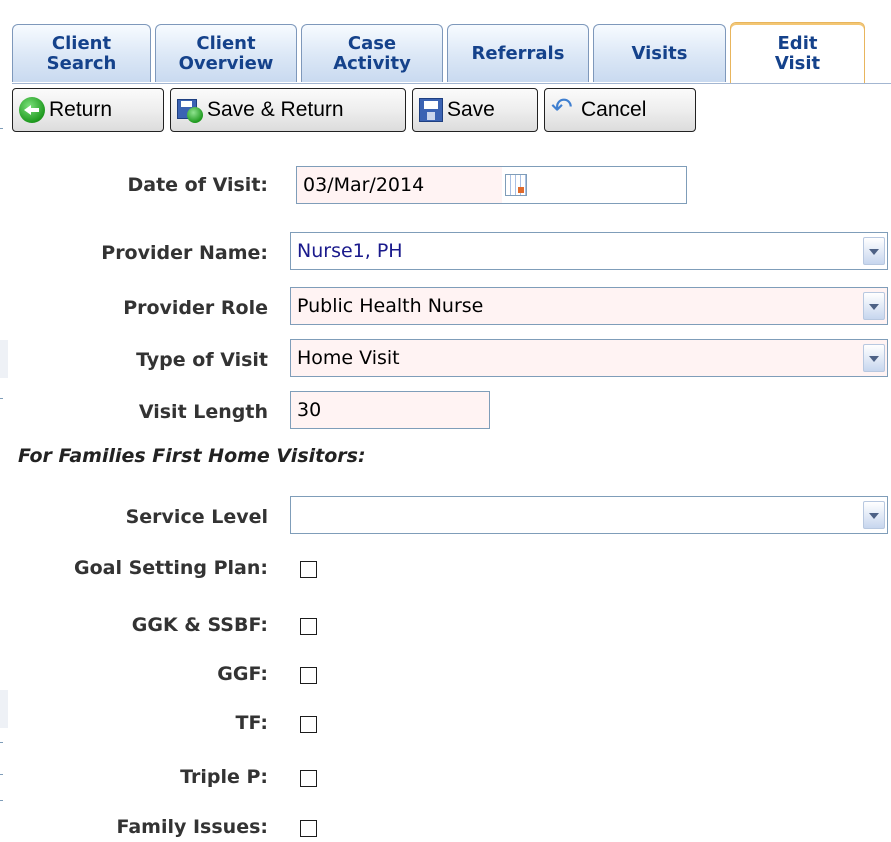 The image size is (891, 842). I want to click on ggf-checkbox, so click(308, 675).